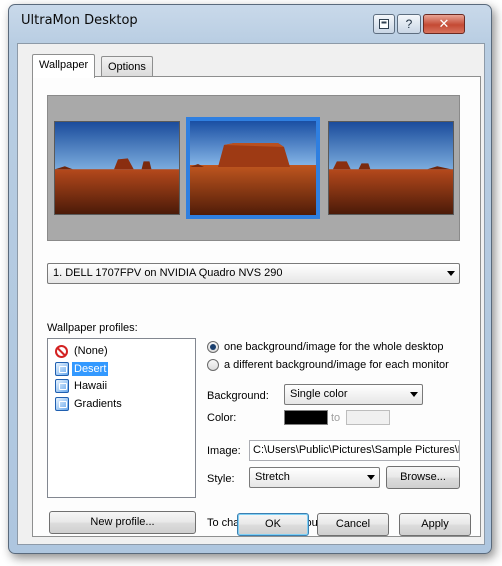  I want to click on apply-button: Apply, so click(435, 524).